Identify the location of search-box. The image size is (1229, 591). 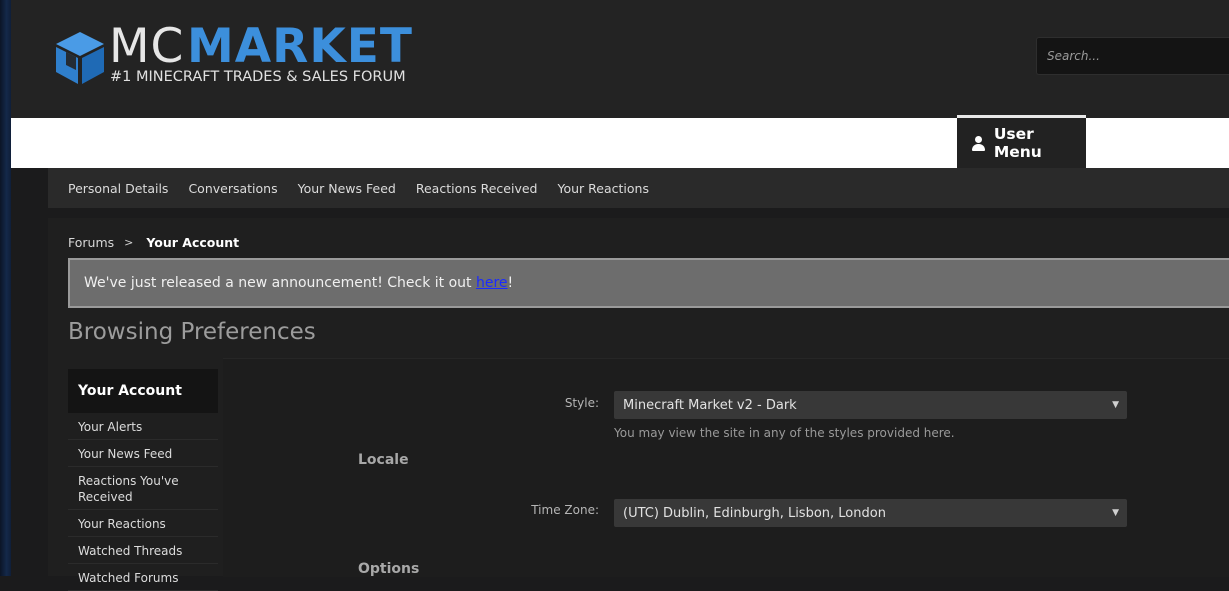
(1132, 56).